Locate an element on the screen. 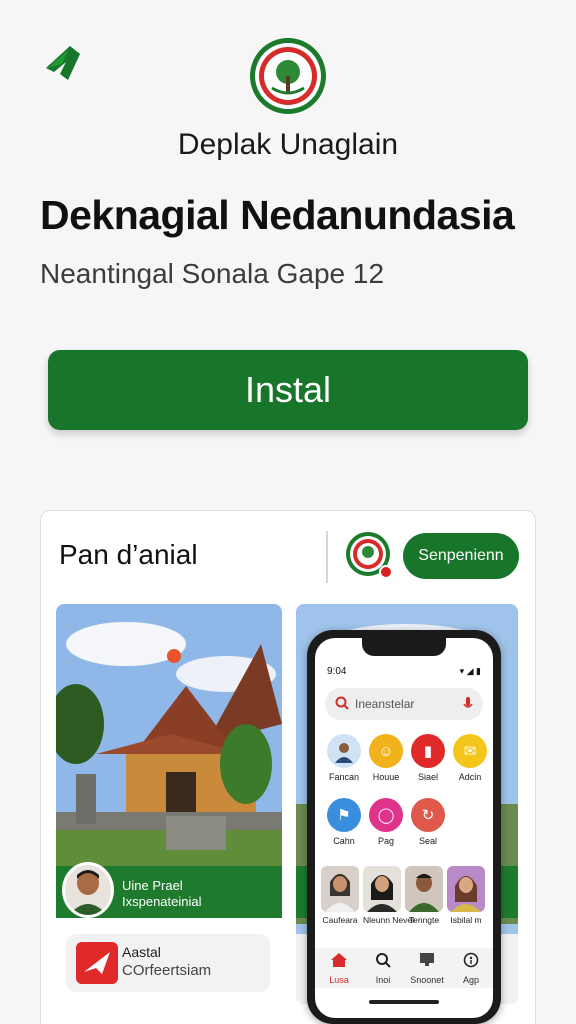  status-time: 9:04 is located at coordinates (337, 671).